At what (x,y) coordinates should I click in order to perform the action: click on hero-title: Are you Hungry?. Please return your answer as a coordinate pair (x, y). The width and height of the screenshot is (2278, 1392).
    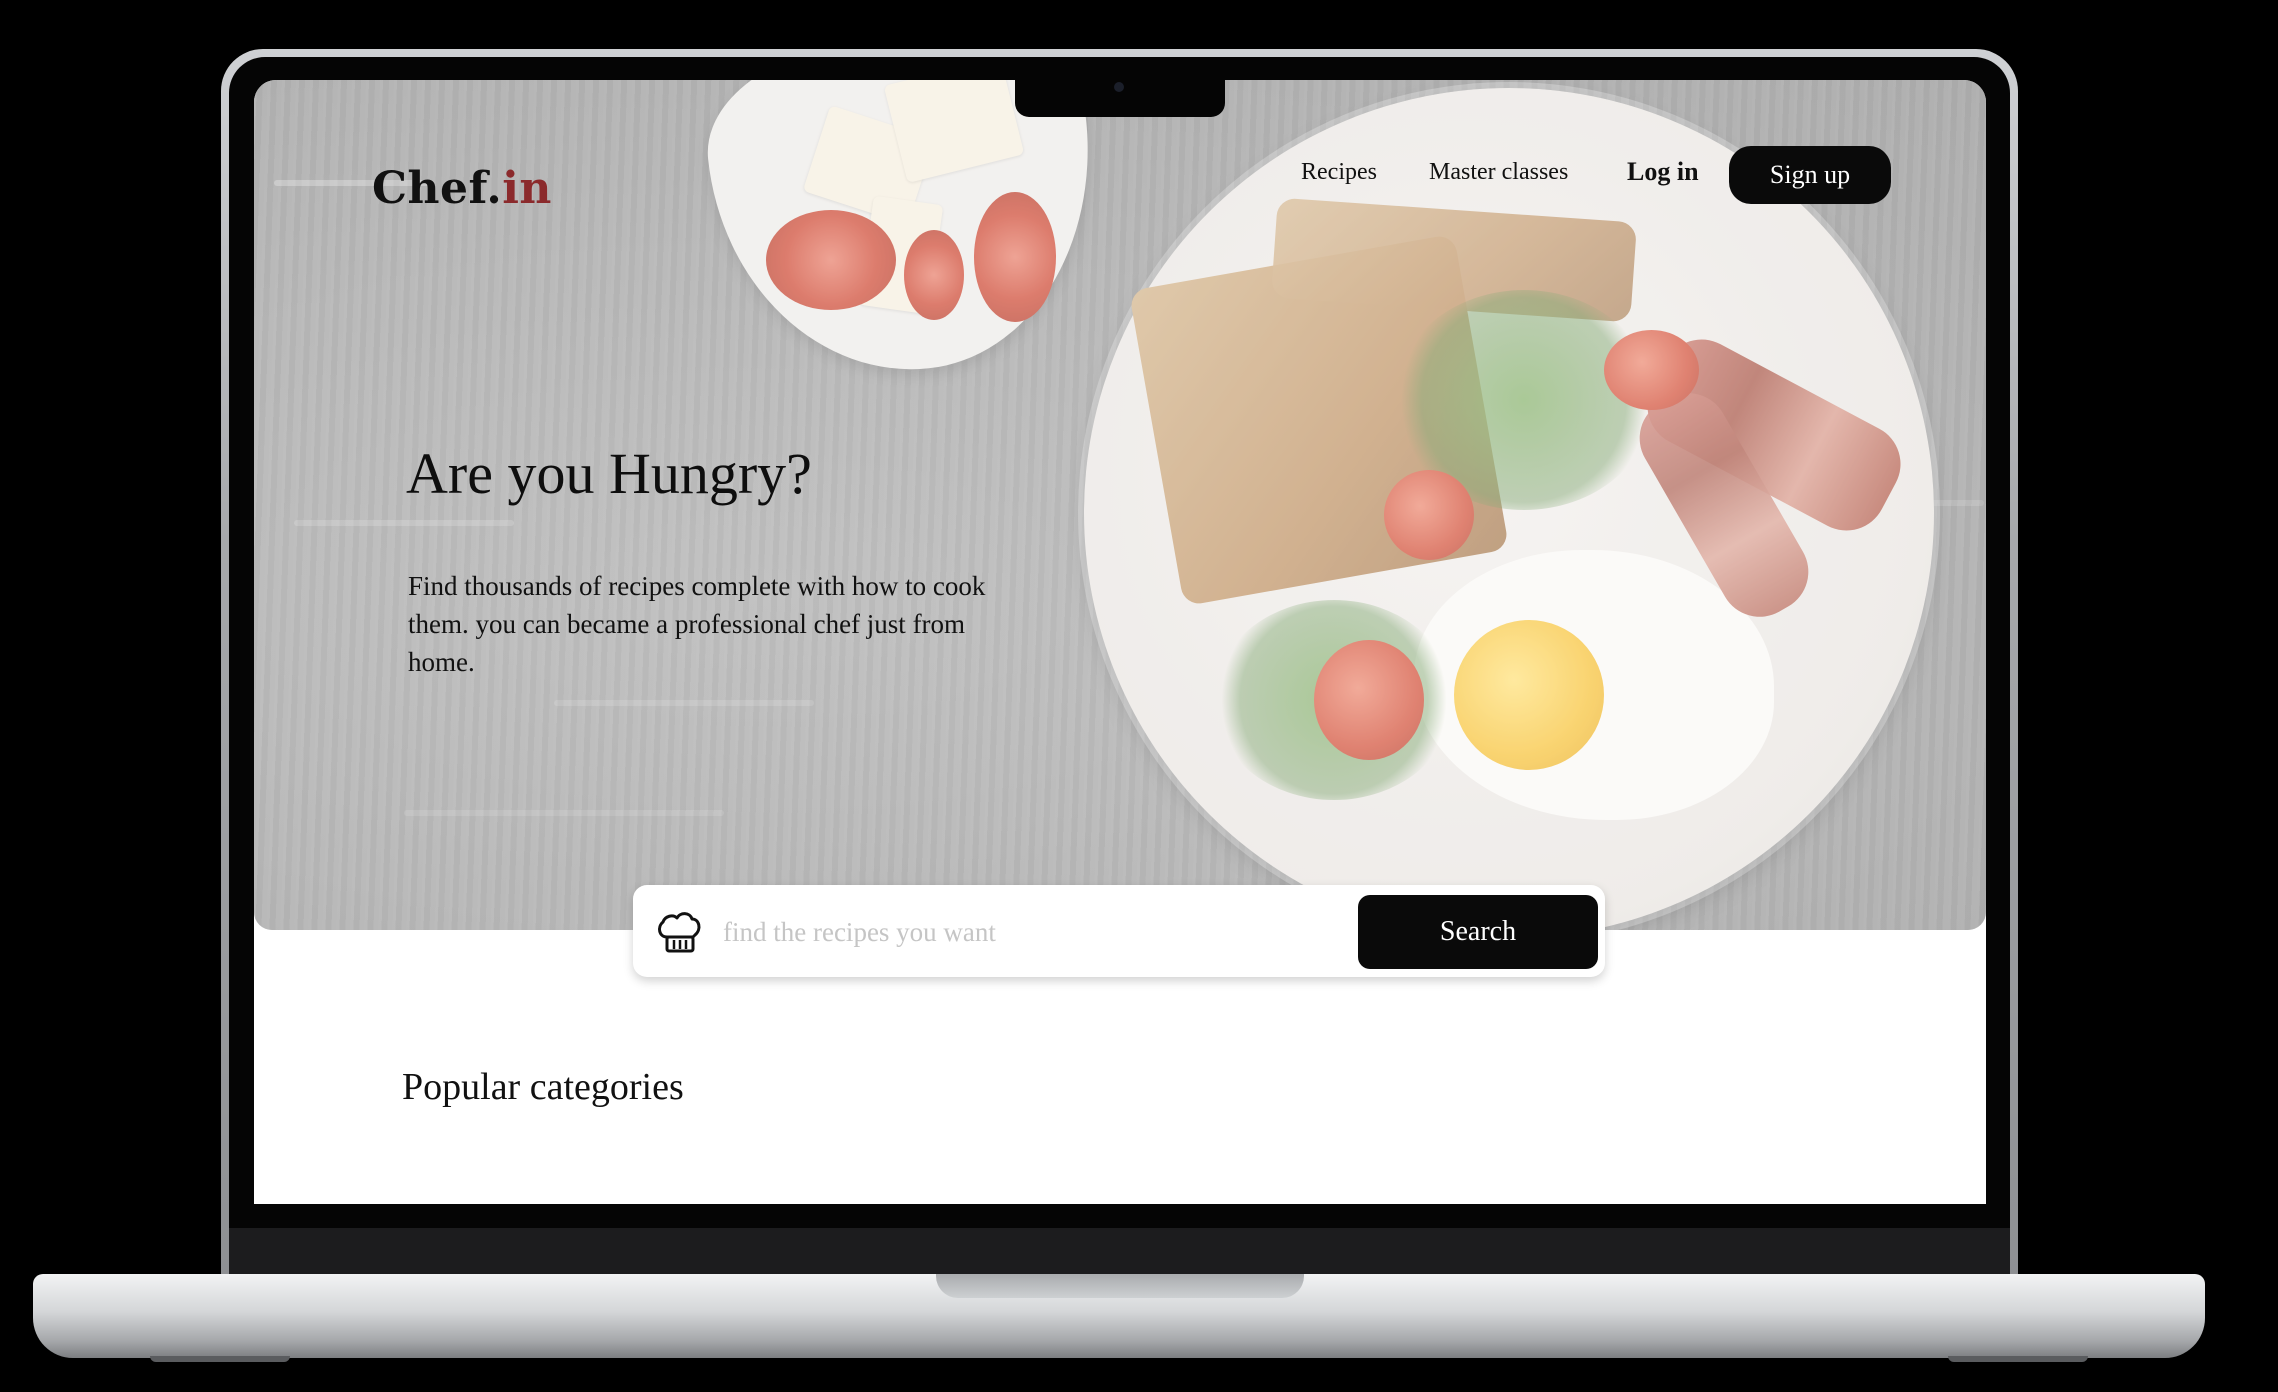
    Looking at the image, I should click on (609, 473).